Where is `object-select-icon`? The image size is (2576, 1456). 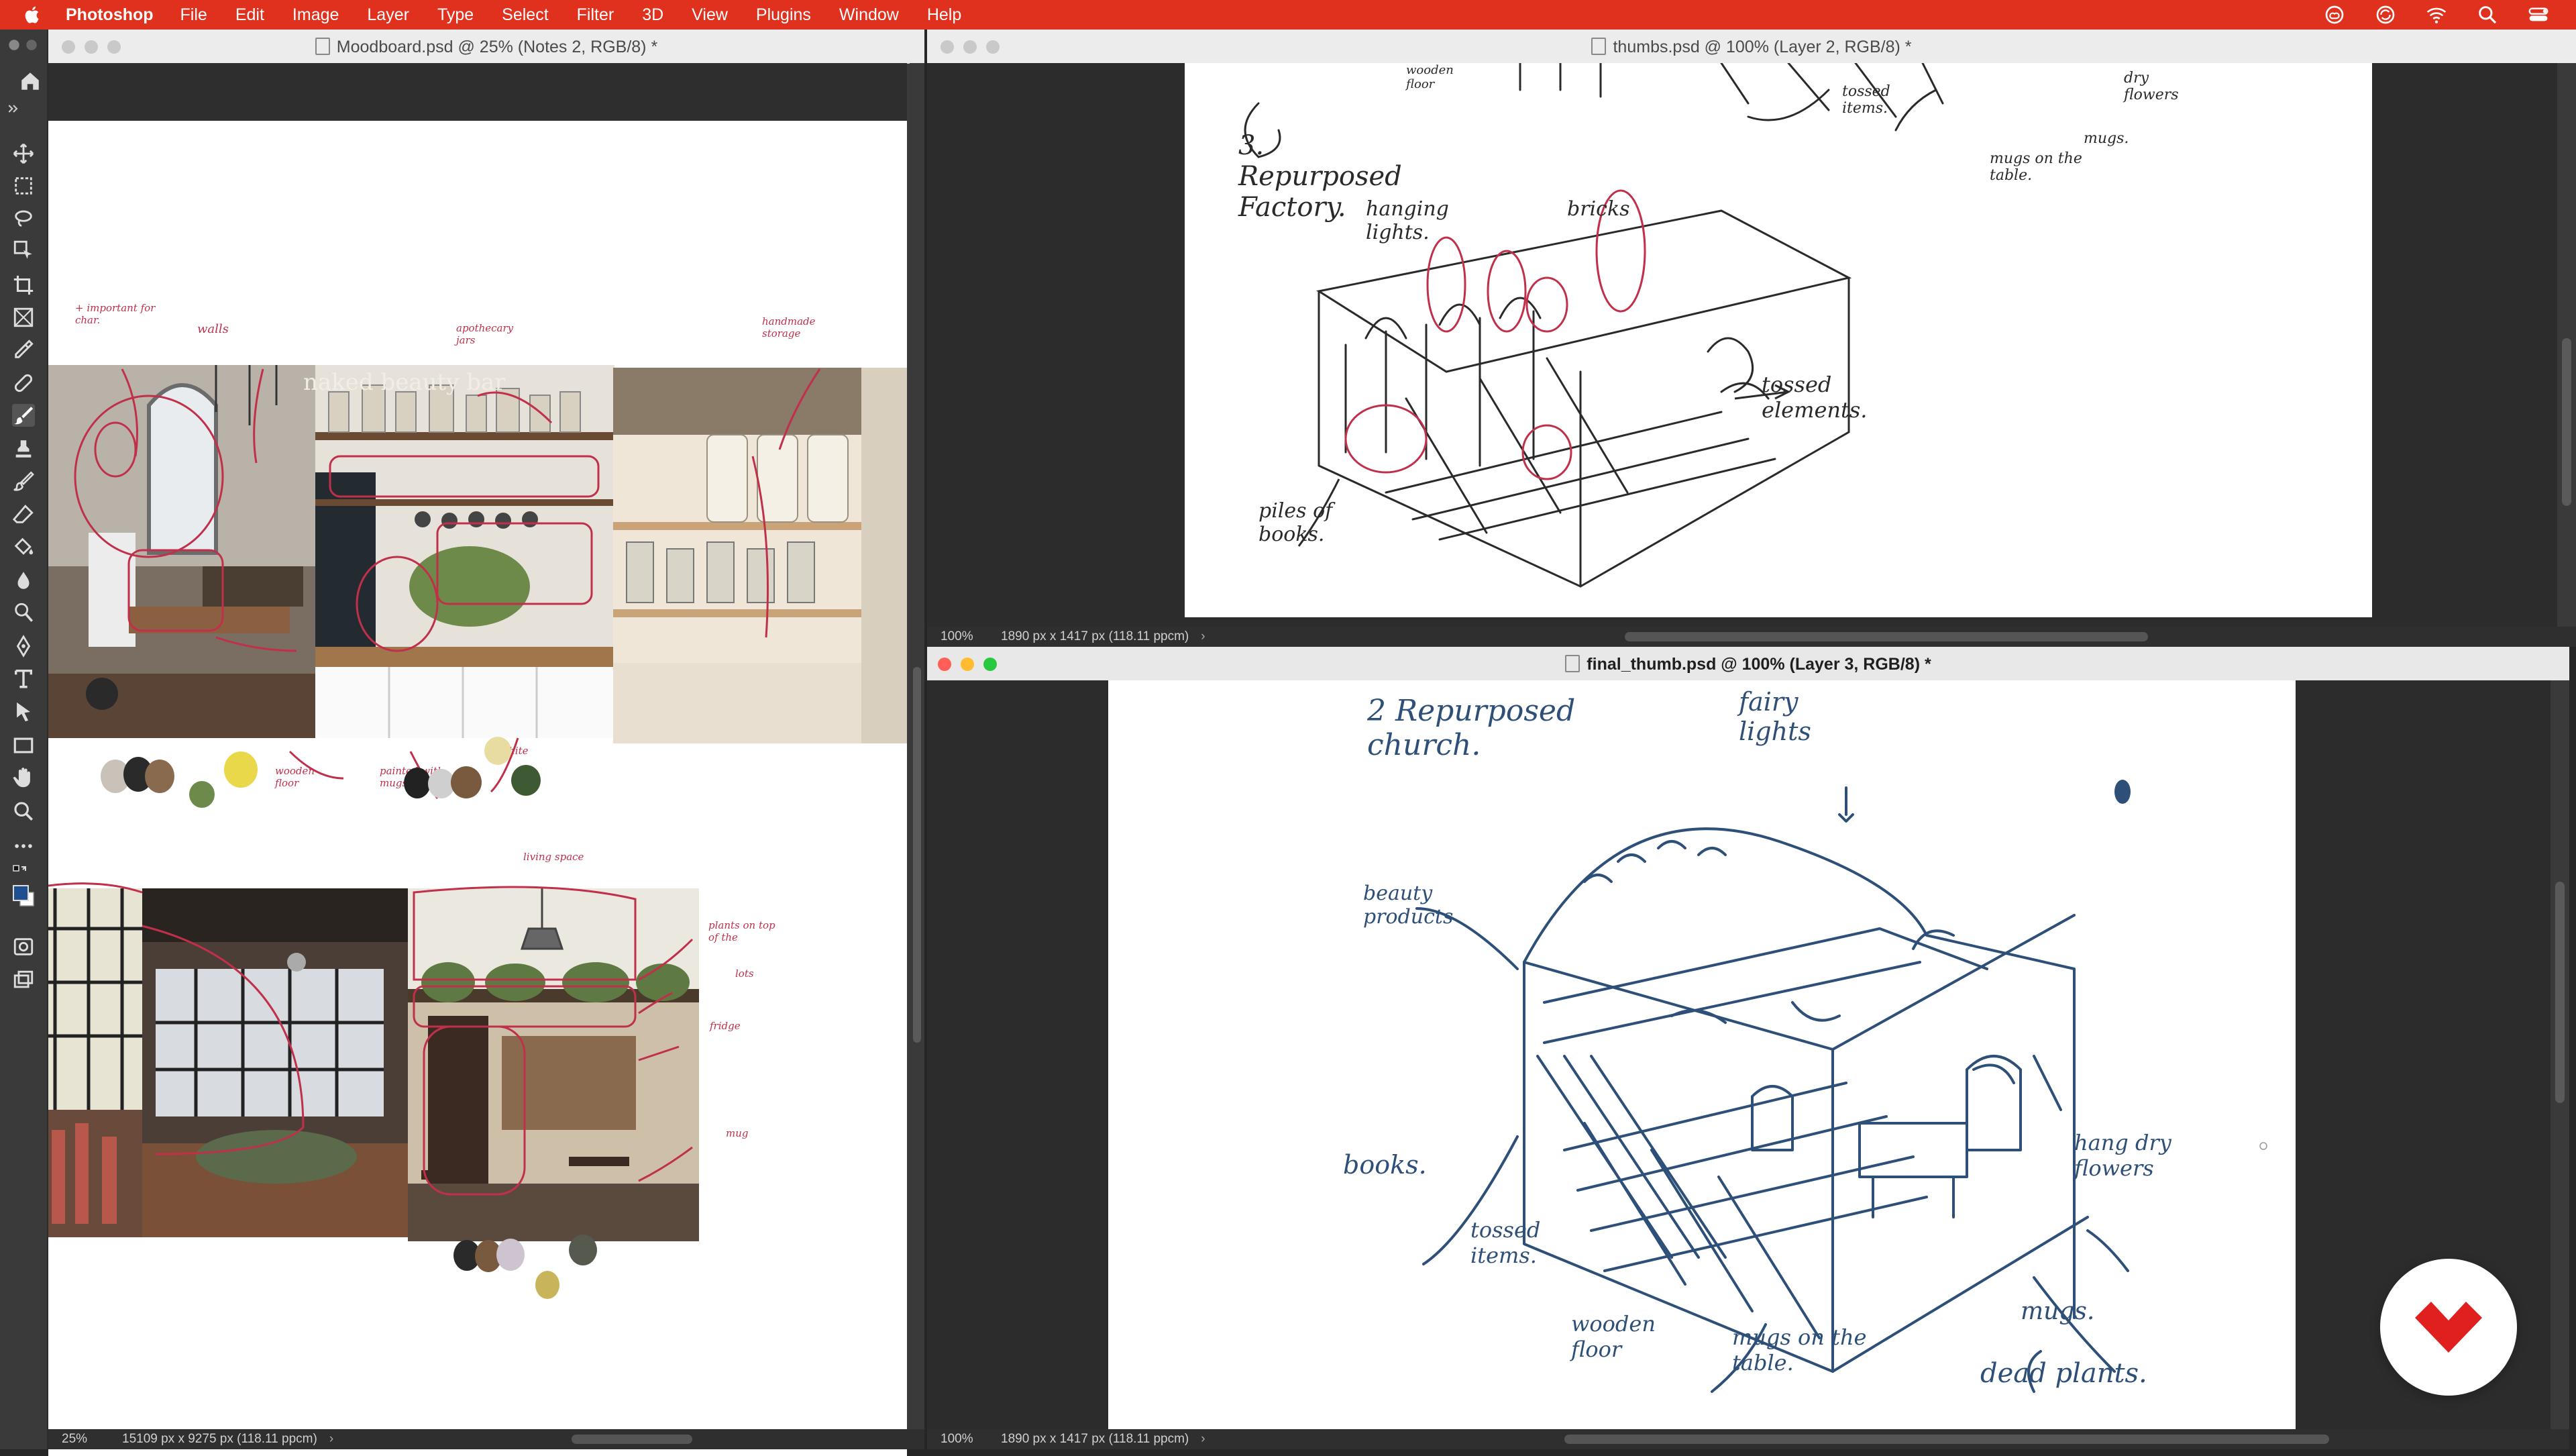
object-select-icon is located at coordinates (23, 251).